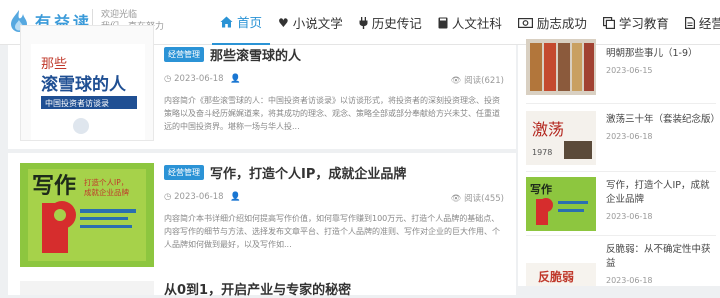  I want to click on nav-label: 学习教育, so click(643, 23).